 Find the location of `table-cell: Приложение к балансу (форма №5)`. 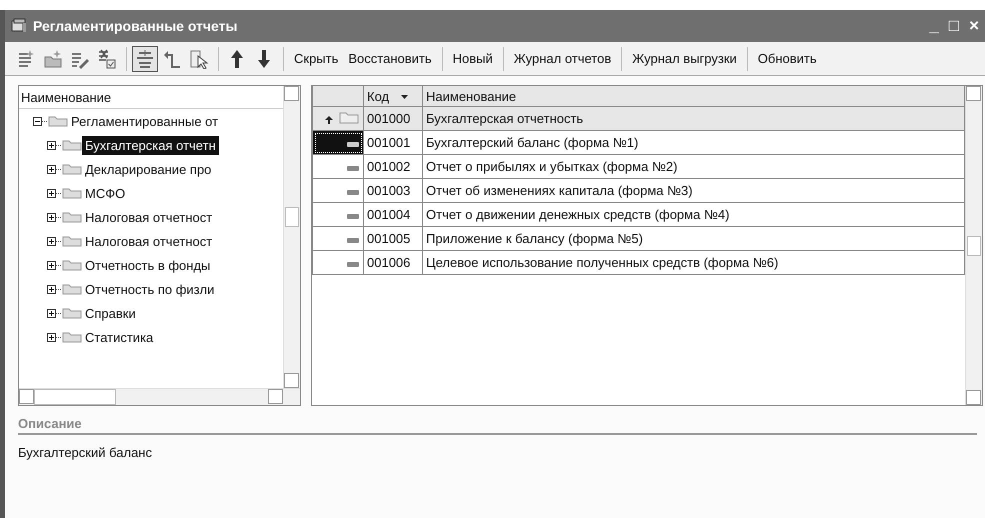

table-cell: Приложение к балансу (форма №5) is located at coordinates (693, 238).